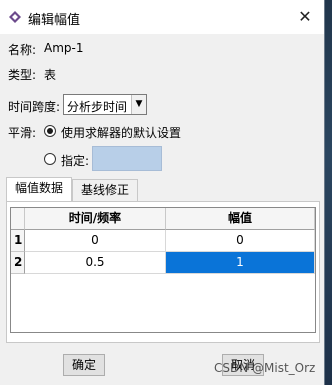 The image size is (332, 385). I want to click on radio-default-smoothing, so click(50, 131).